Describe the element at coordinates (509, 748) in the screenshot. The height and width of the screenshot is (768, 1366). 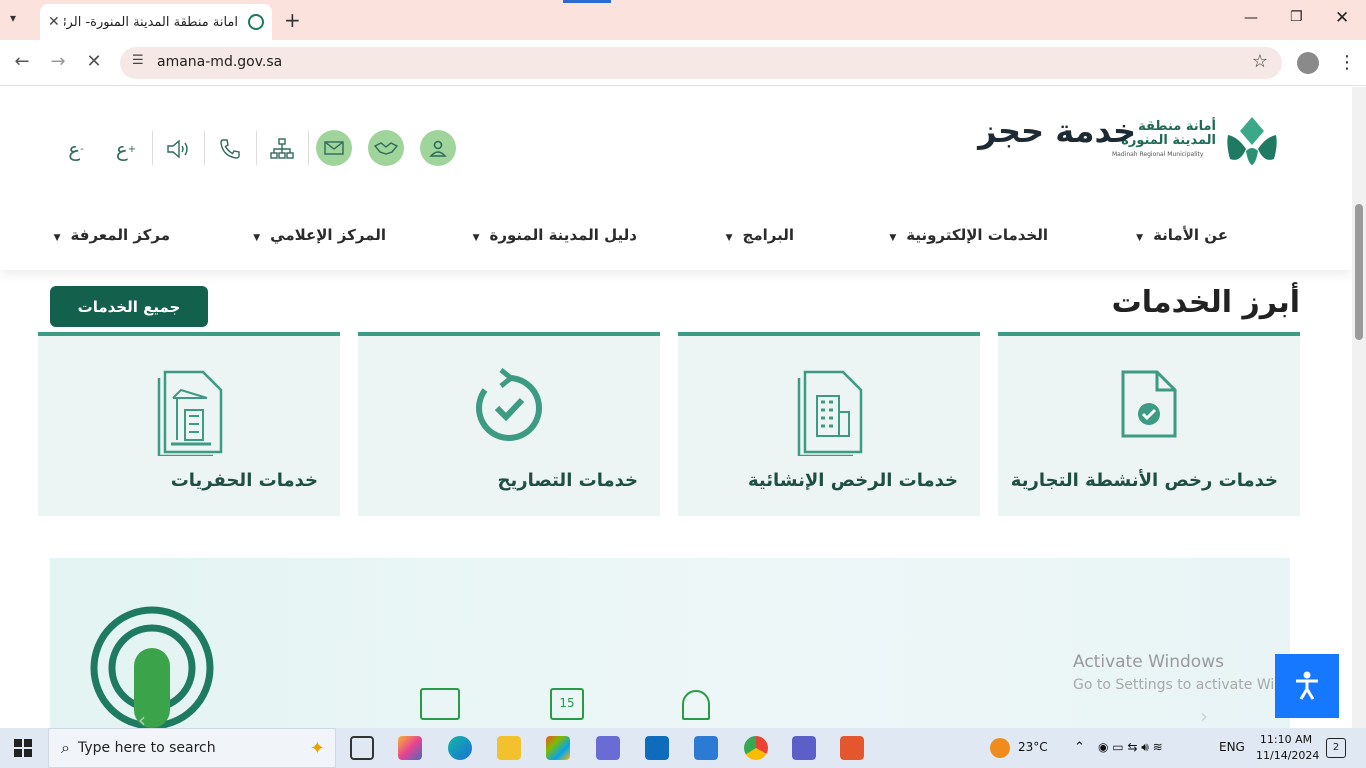
I see `file-explorer-icon` at that location.